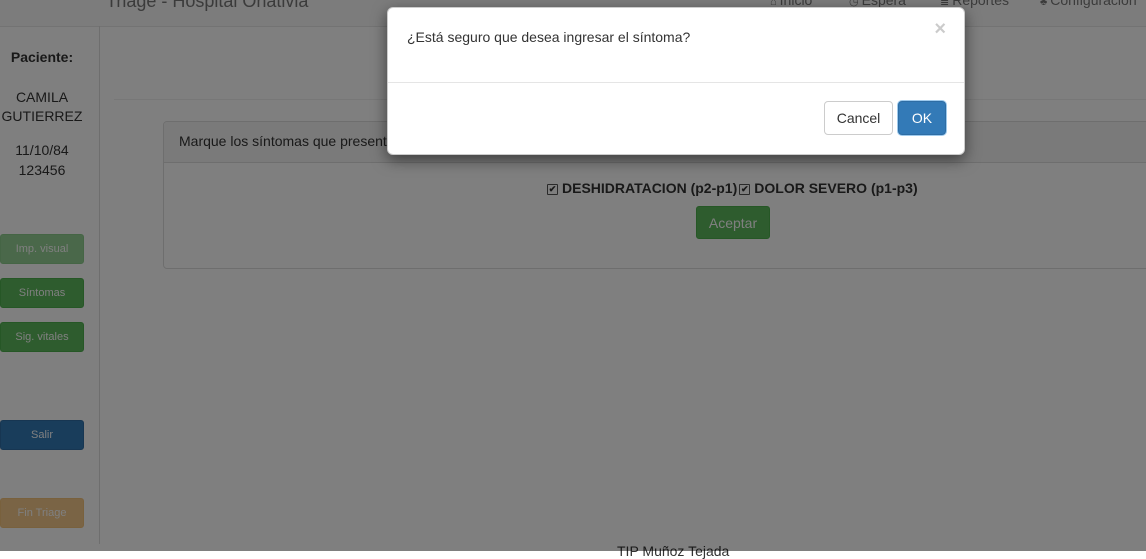 This screenshot has height=559, width=1146. Describe the element at coordinates (940, 29) in the screenshot. I see `close-icon: ×` at that location.